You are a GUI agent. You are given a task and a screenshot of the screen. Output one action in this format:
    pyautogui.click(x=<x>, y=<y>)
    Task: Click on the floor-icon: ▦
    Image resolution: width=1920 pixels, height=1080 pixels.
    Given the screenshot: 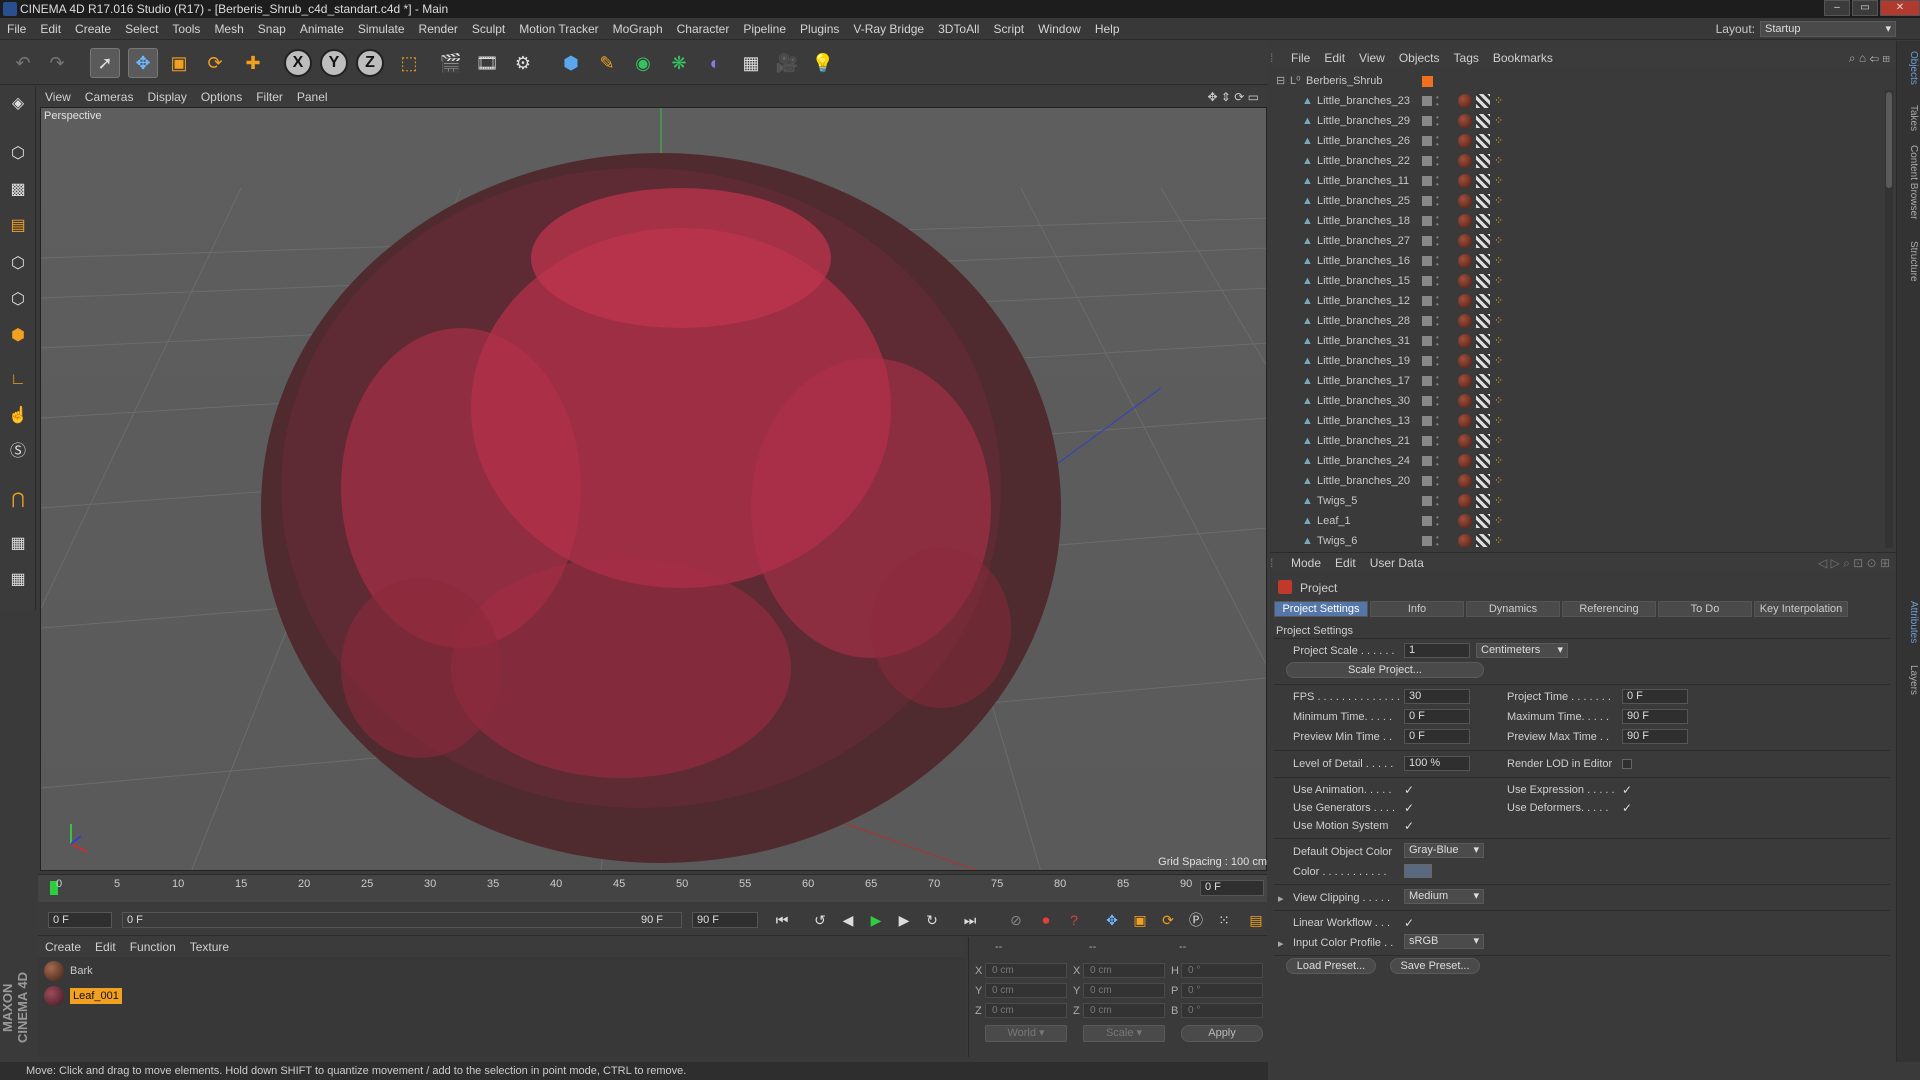 What is the action you would take?
    pyautogui.click(x=751, y=63)
    